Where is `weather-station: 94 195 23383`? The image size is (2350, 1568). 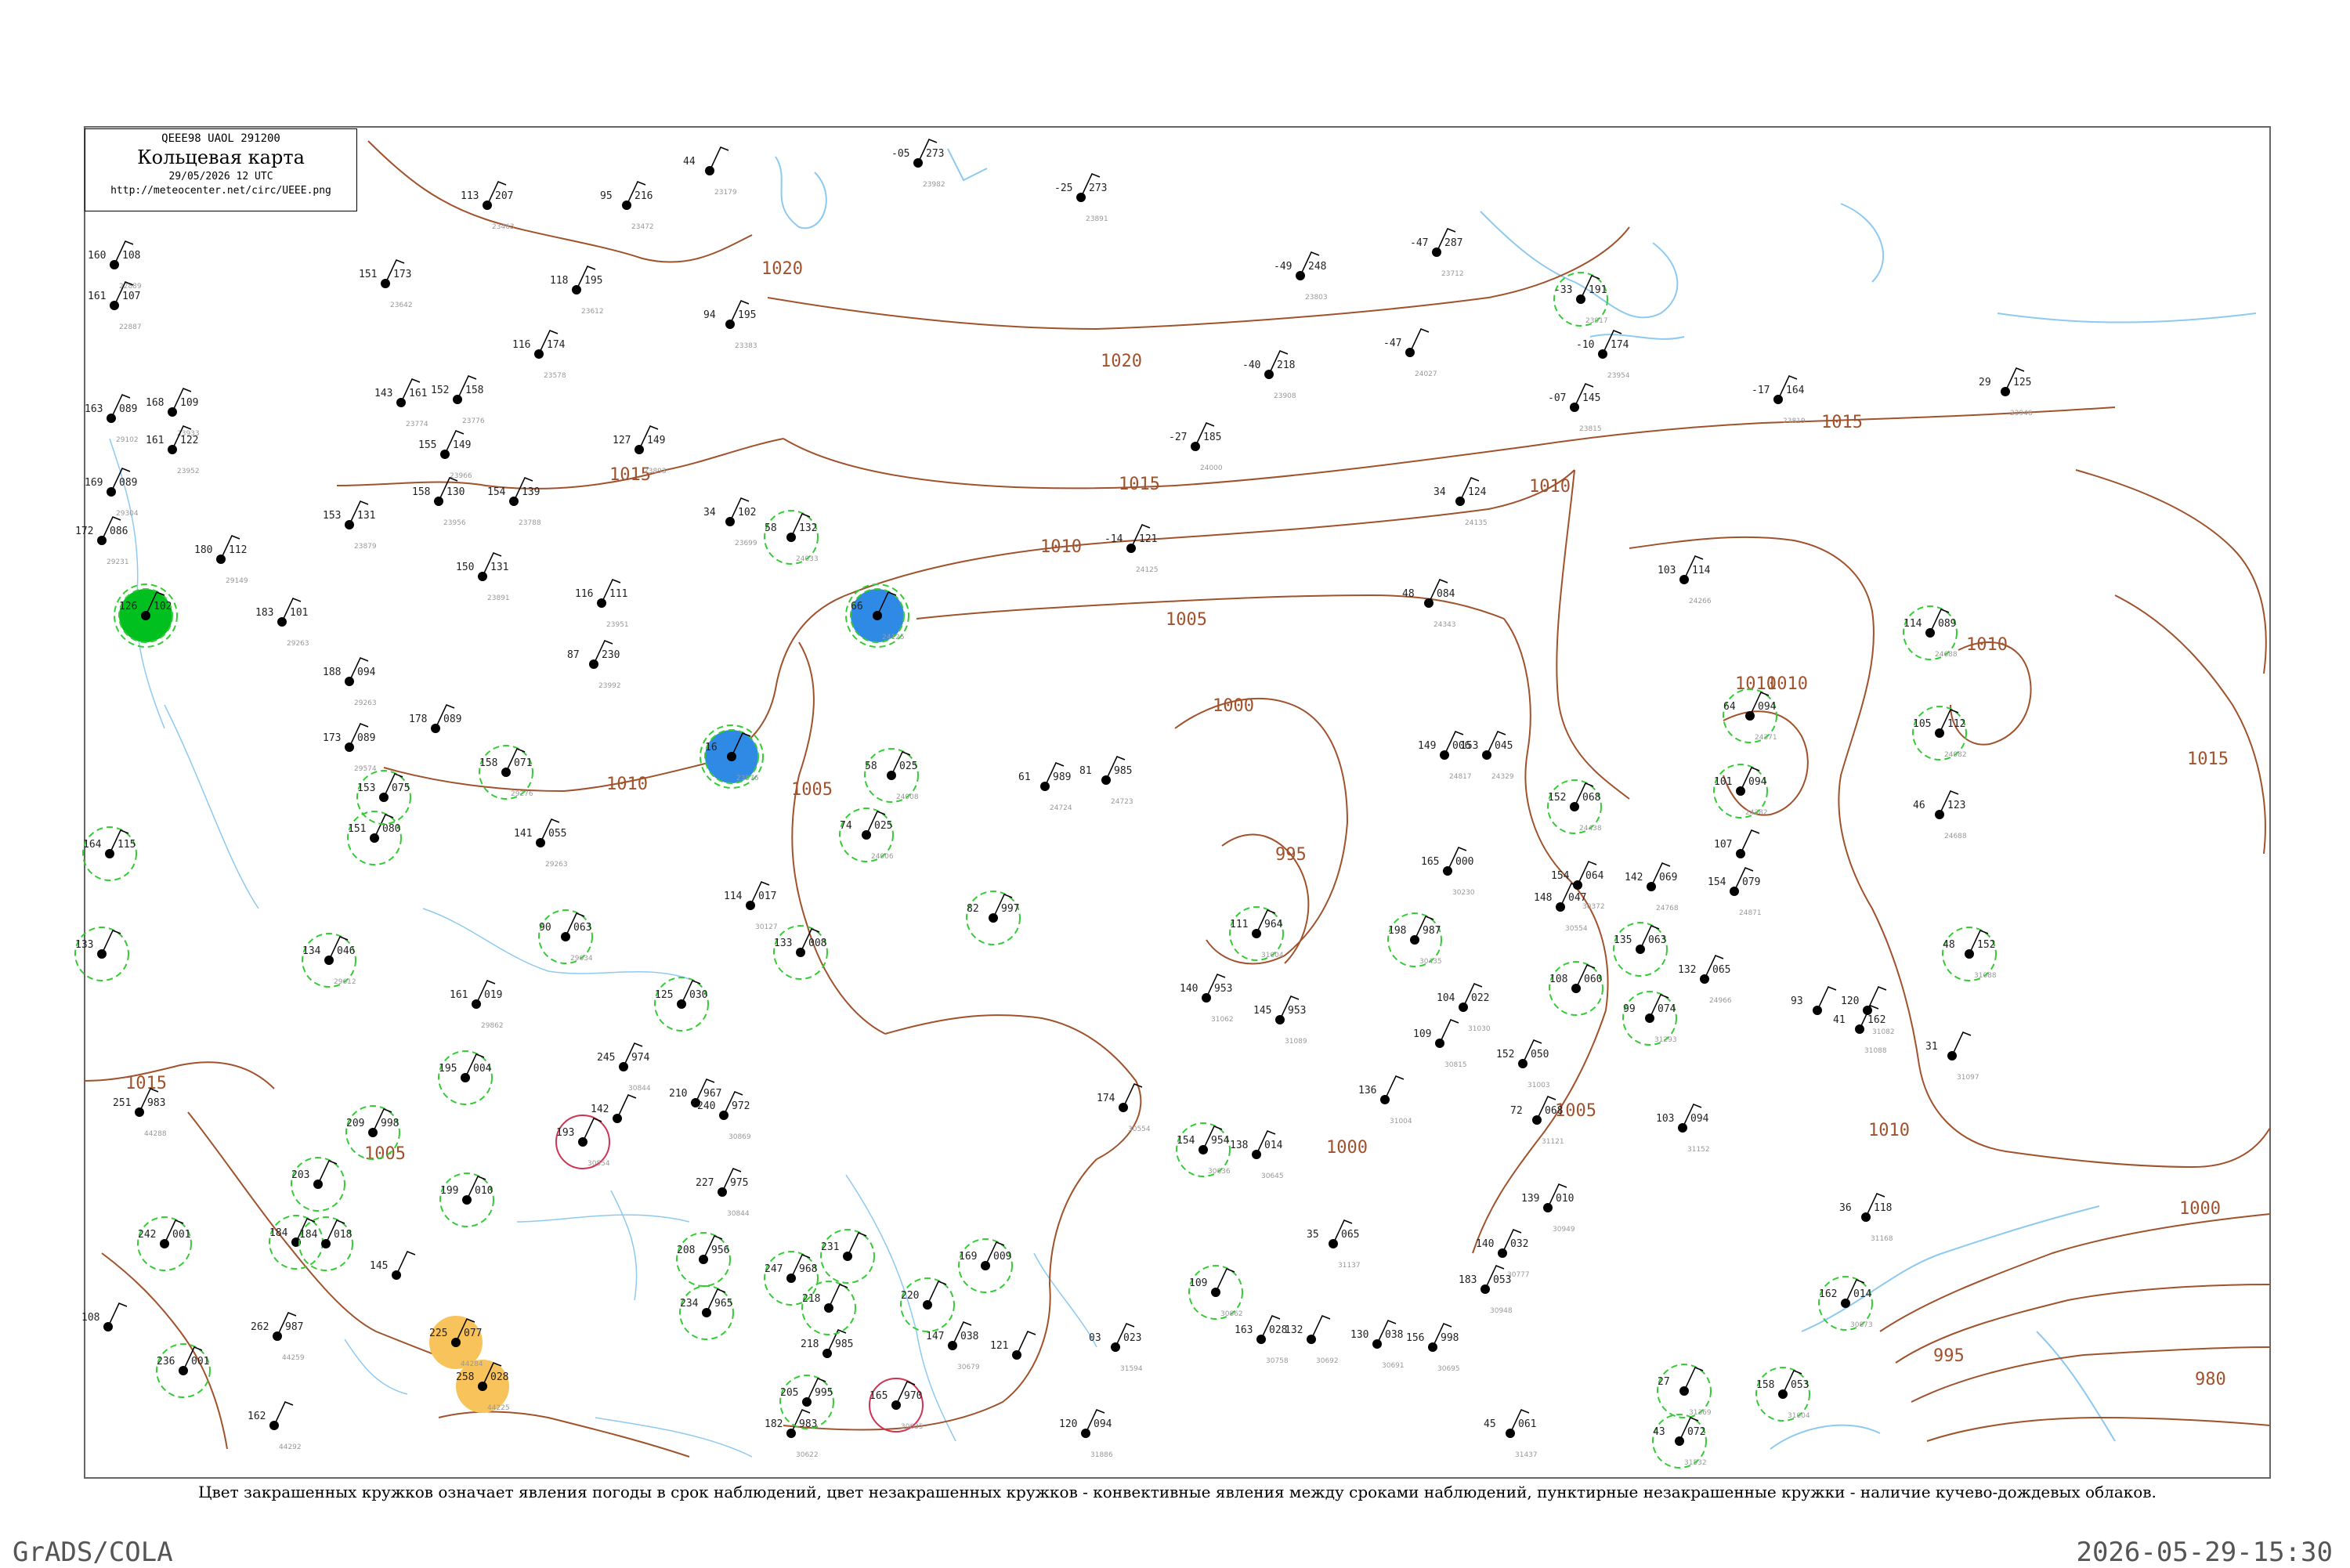 weather-station: 94 195 23383 is located at coordinates (730, 325).